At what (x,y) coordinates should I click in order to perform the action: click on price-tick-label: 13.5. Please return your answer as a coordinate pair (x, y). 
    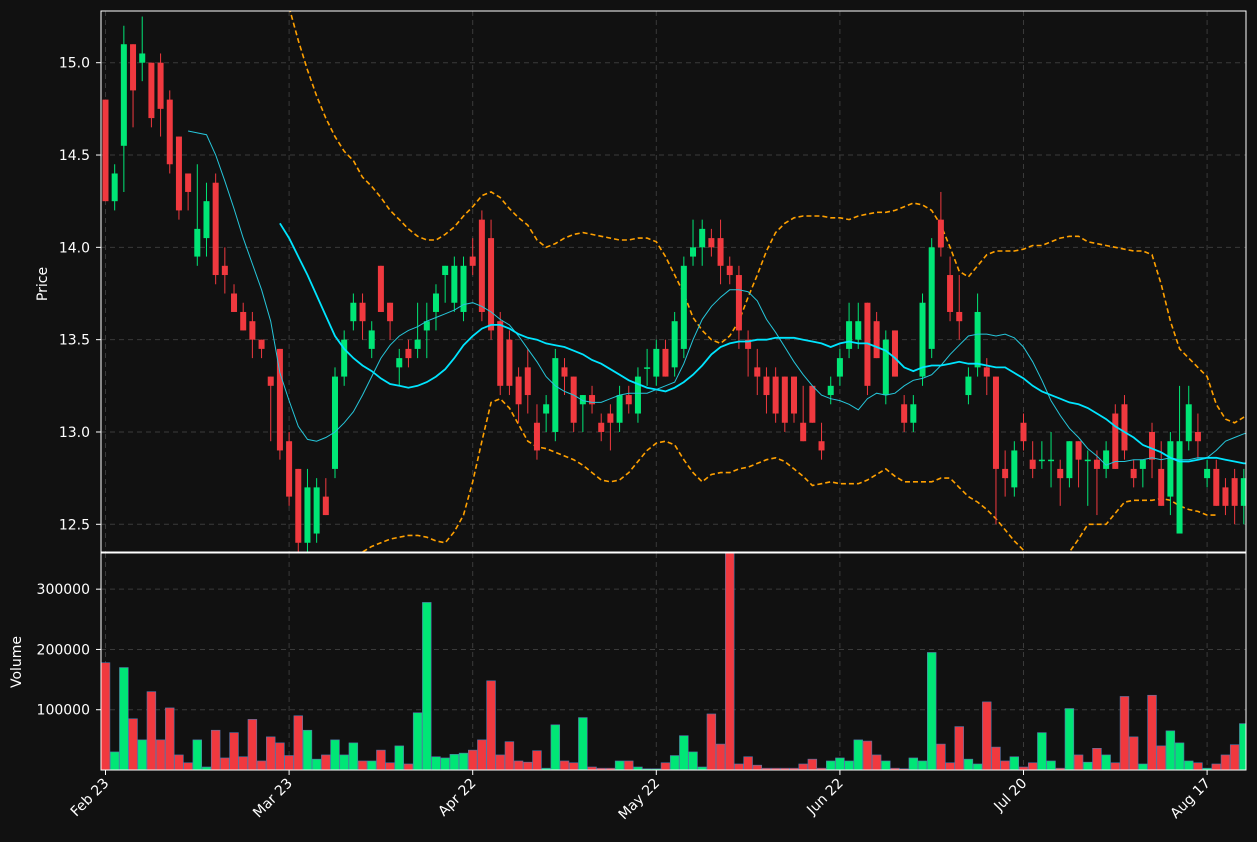
    Looking at the image, I should click on (74, 341).